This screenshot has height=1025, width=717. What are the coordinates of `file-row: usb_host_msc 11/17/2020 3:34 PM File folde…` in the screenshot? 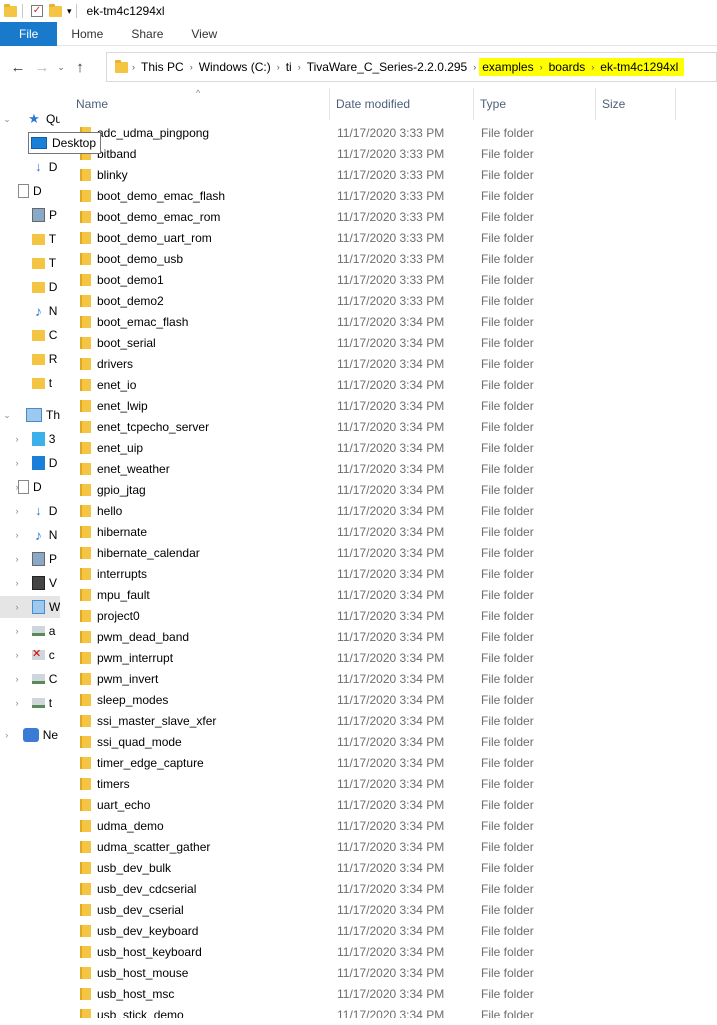 It's located at (388, 993).